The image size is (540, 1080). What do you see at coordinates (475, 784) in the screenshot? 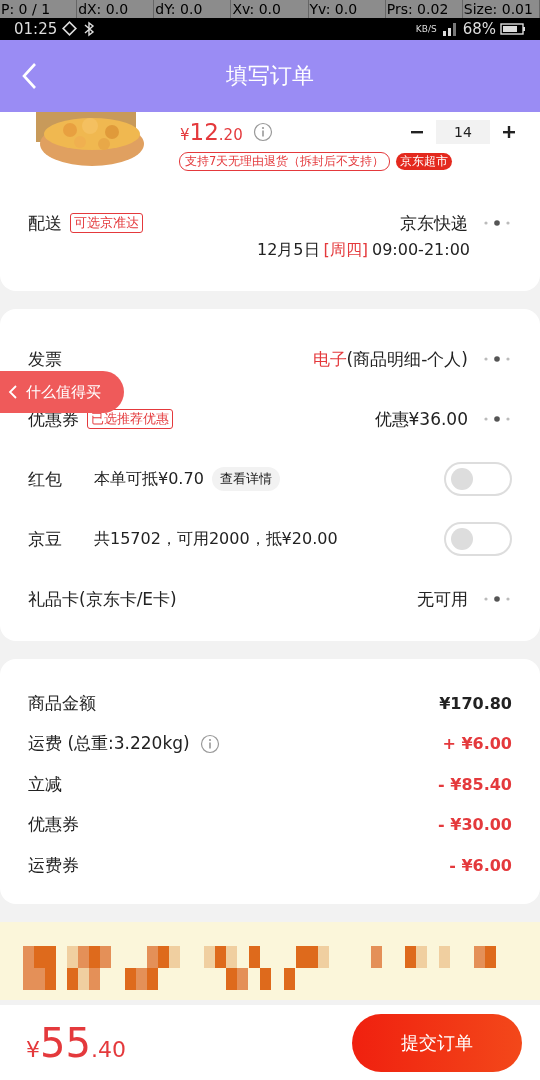
I see `amount: - ¥85.40` at bounding box center [475, 784].